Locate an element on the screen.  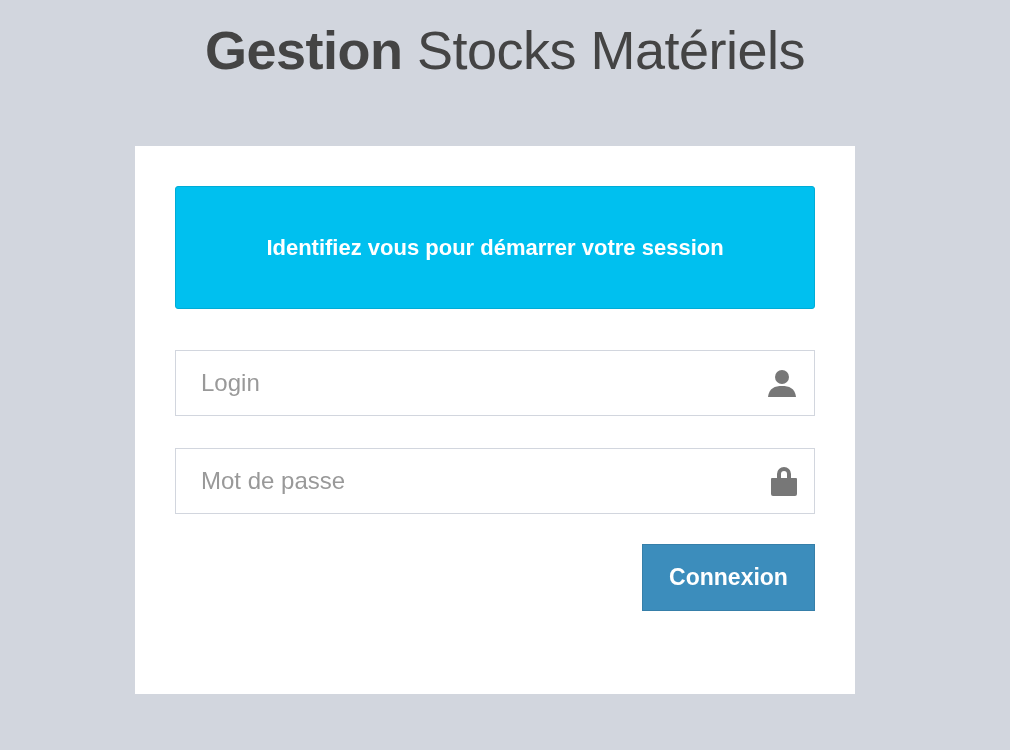
login-message: Identifiez vous pour démarrer votre session is located at coordinates (495, 247).